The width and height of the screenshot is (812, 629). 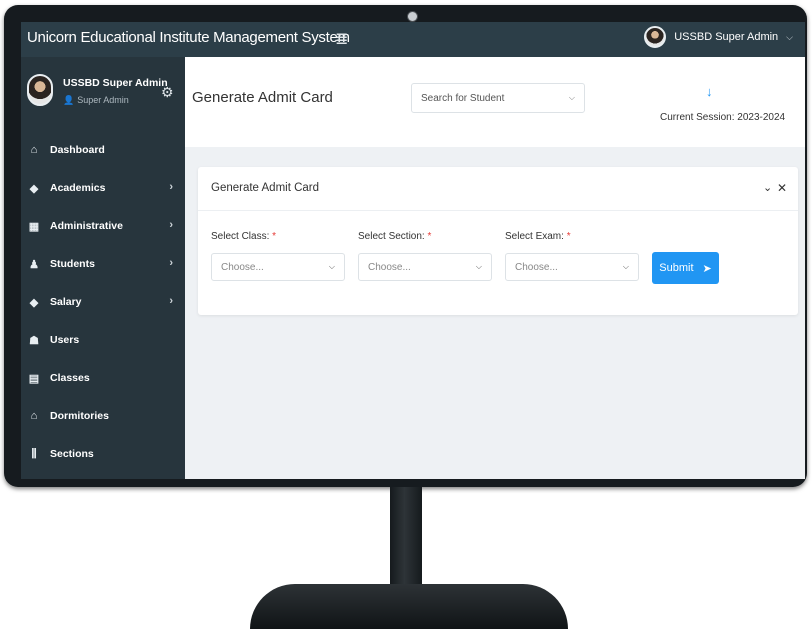 What do you see at coordinates (34, 378) in the screenshot?
I see `clipboard-icon: ▤` at bounding box center [34, 378].